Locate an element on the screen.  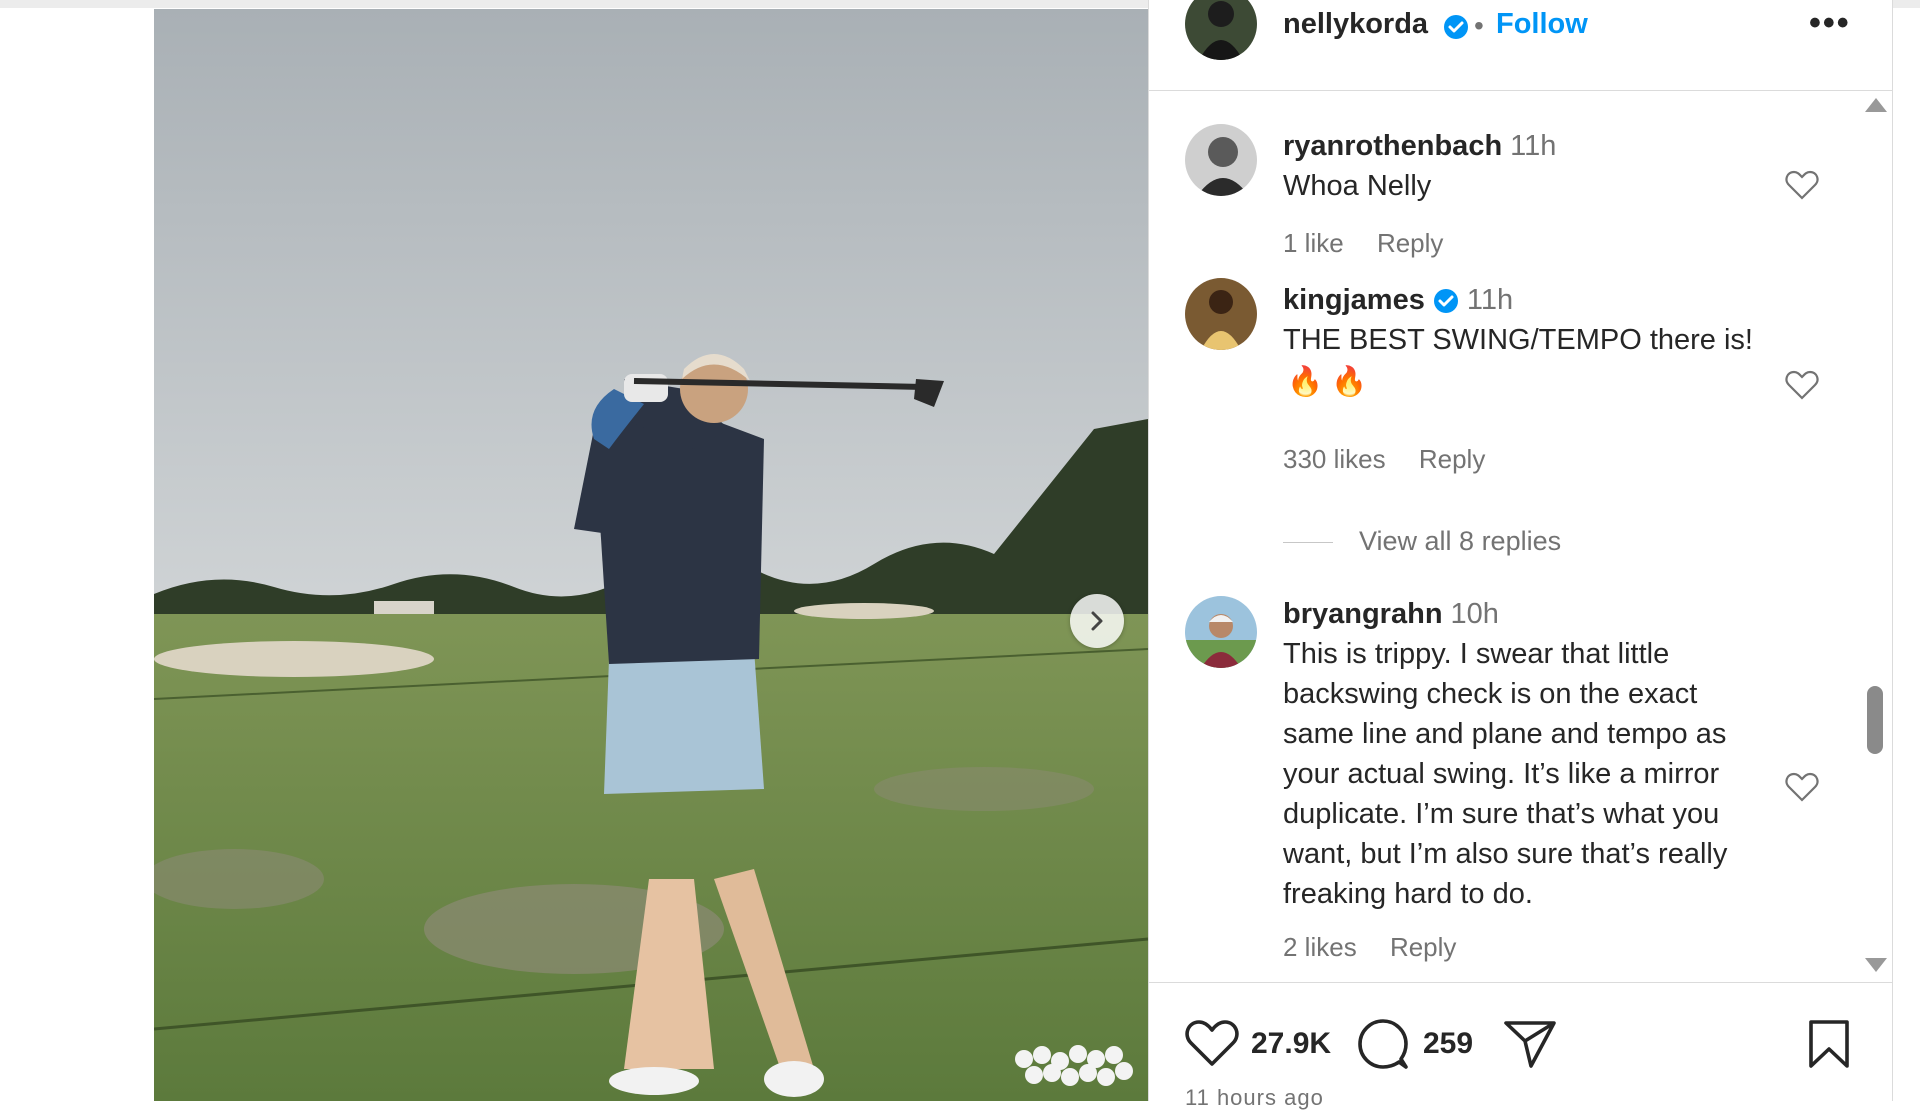
comment-meta: 330 likes Reply is located at coordinates (1397, 459).